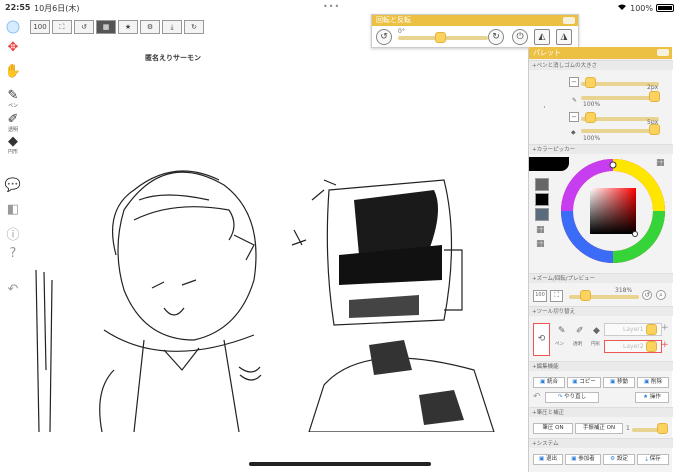 This screenshot has height=472, width=680. I want to click on pen-minus-button: −, so click(574, 82).